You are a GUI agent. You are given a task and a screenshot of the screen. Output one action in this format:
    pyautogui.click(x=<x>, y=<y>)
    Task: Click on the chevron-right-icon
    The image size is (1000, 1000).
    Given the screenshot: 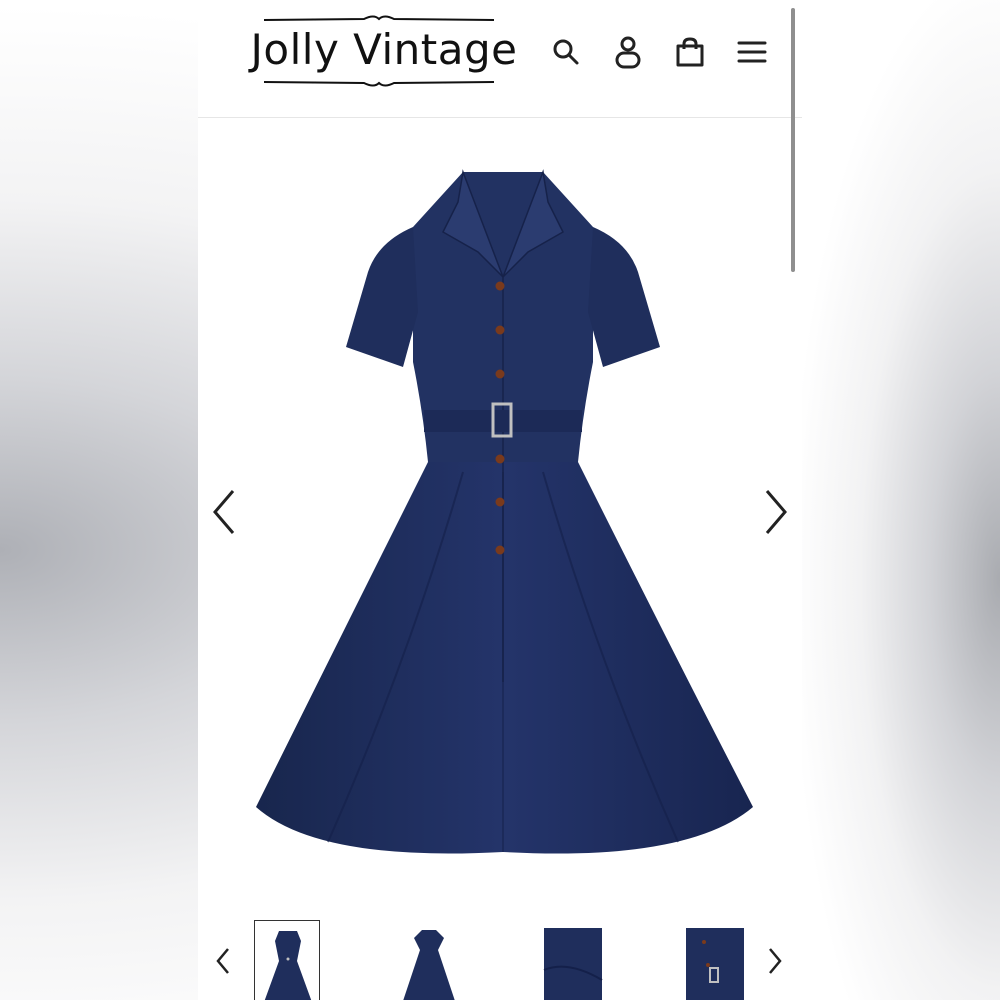 What is the action you would take?
    pyautogui.click(x=776, y=512)
    